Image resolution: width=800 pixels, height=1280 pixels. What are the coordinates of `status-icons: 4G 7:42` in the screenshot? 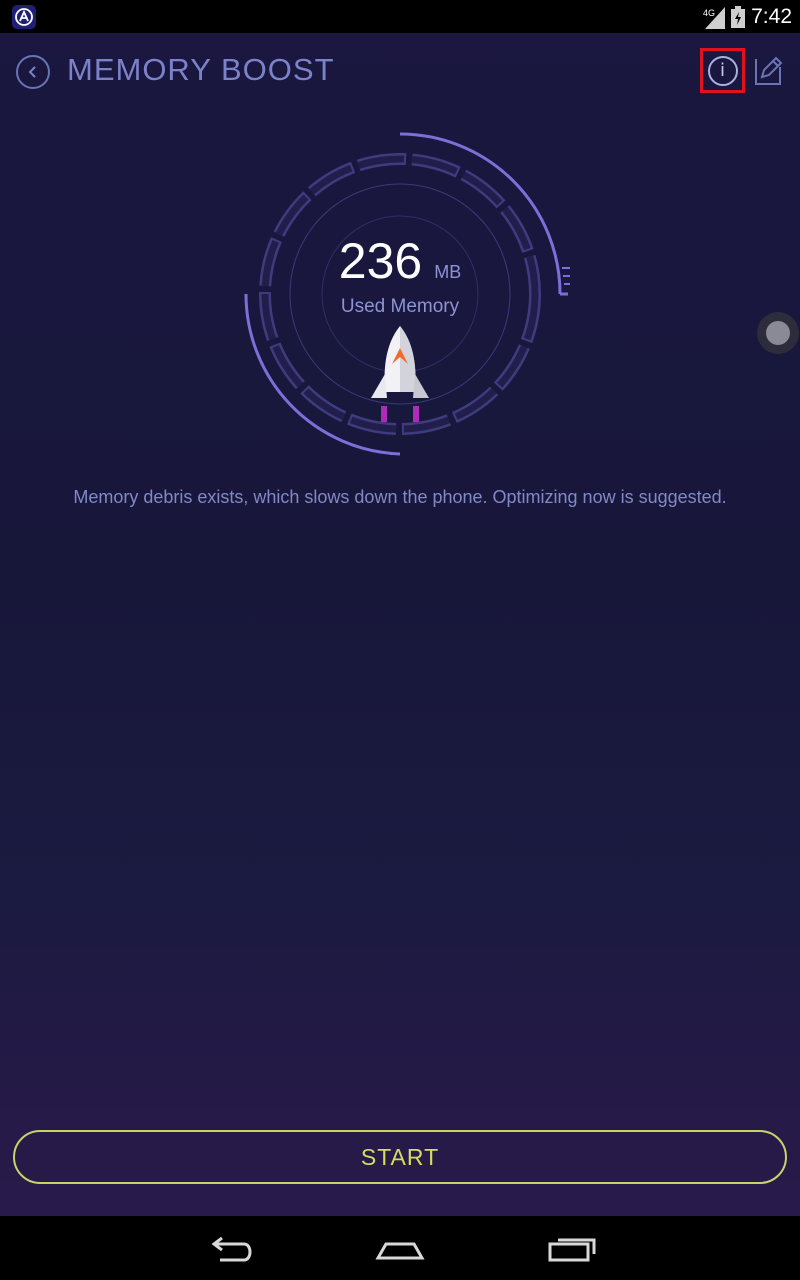 It's located at (747, 16).